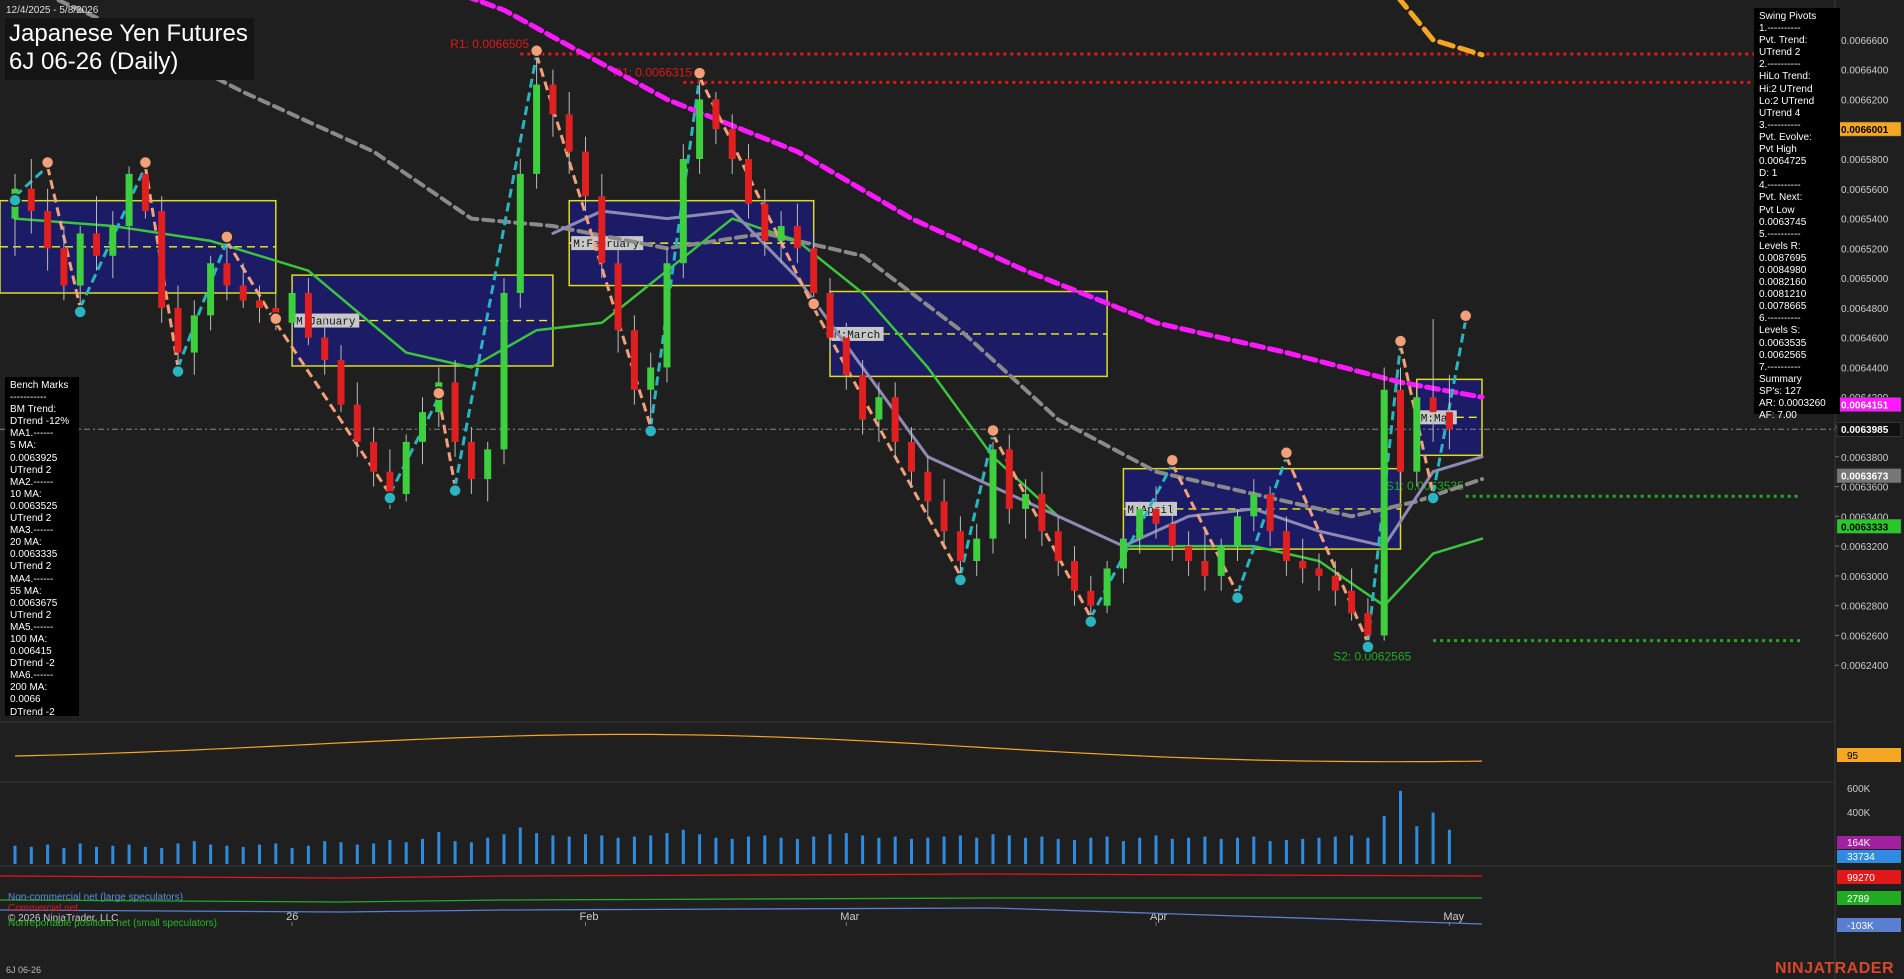 This screenshot has height=979, width=1904. Describe the element at coordinates (1865, 477) in the screenshot. I see `price-badge-label: 0.0063673` at that location.